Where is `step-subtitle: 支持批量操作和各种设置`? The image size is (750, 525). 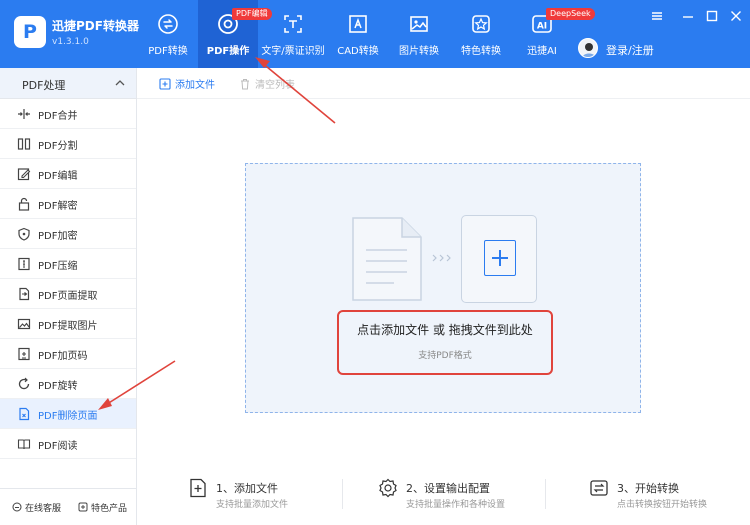 step-subtitle: 支持批量操作和各种设置 is located at coordinates (456, 505).